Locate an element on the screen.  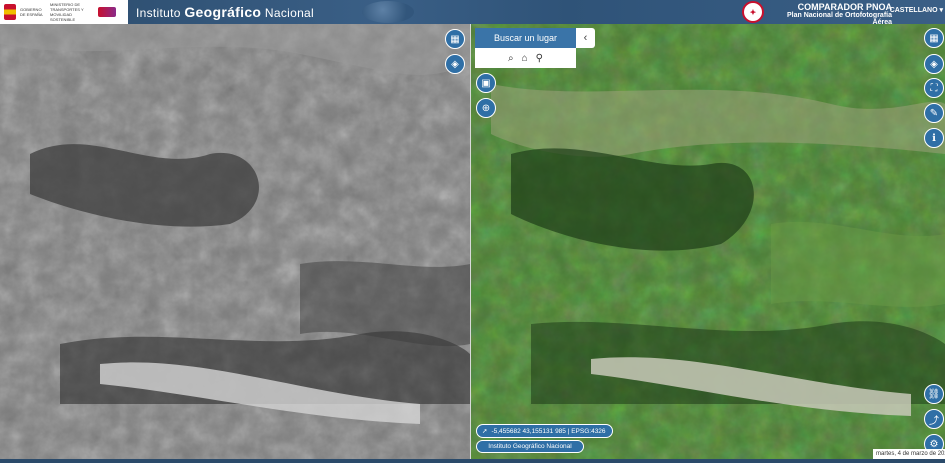
coordinates-text: -5,455682 43,155131 985 | EPSG:4326 is located at coordinates (548, 431).